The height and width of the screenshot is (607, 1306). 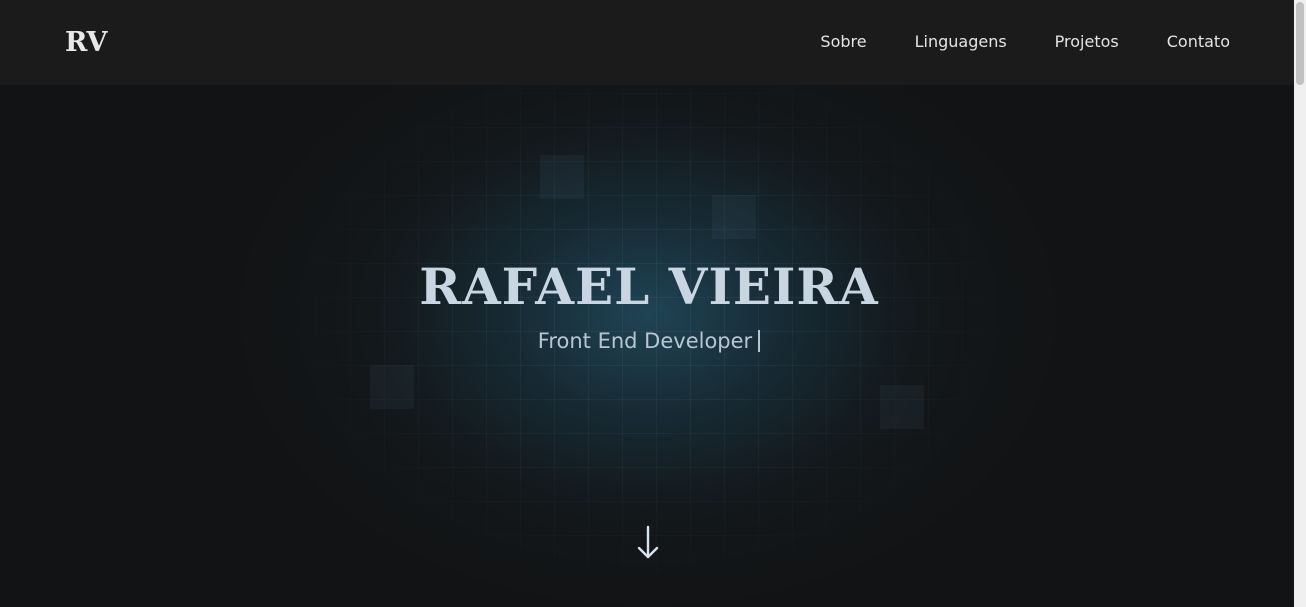 What do you see at coordinates (1300, 43) in the screenshot?
I see `scrollbar-thumb` at bounding box center [1300, 43].